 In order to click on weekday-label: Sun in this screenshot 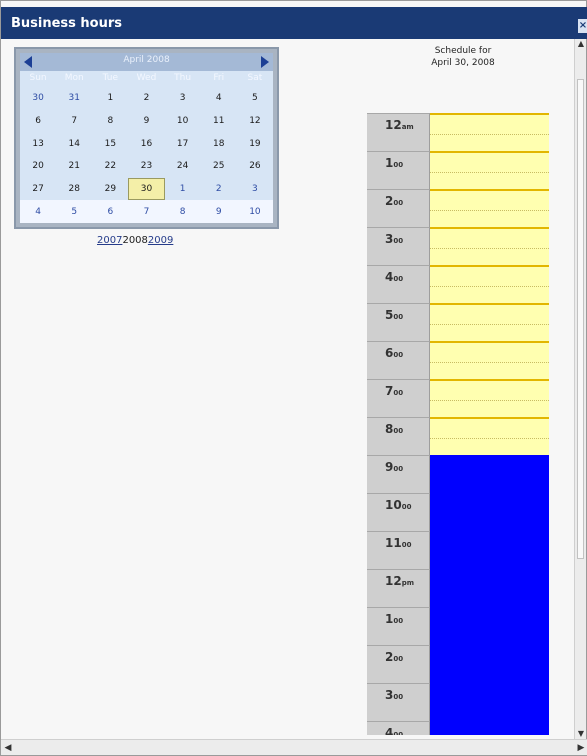, I will do `click(38, 78)`.